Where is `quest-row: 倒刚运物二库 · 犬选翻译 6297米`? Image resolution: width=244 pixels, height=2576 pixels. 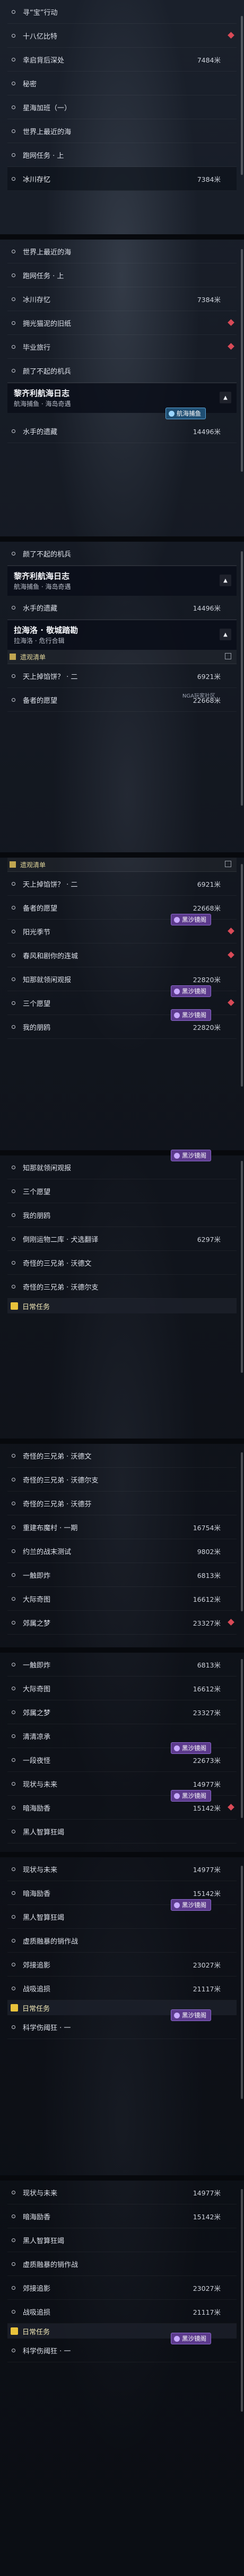 quest-row: 倒刚运物二库 · 犬选翻译 6297米 is located at coordinates (122, 1239).